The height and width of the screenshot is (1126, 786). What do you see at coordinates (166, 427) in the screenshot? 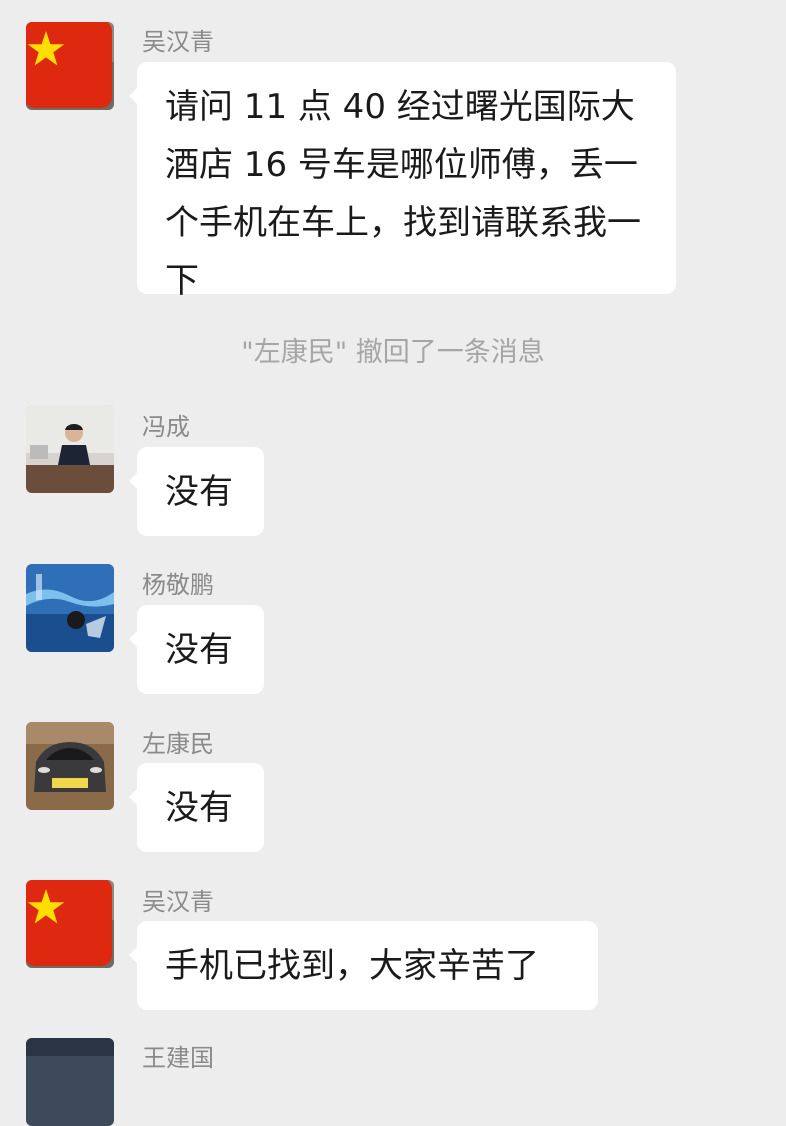
I see `sender-name: 冯成` at bounding box center [166, 427].